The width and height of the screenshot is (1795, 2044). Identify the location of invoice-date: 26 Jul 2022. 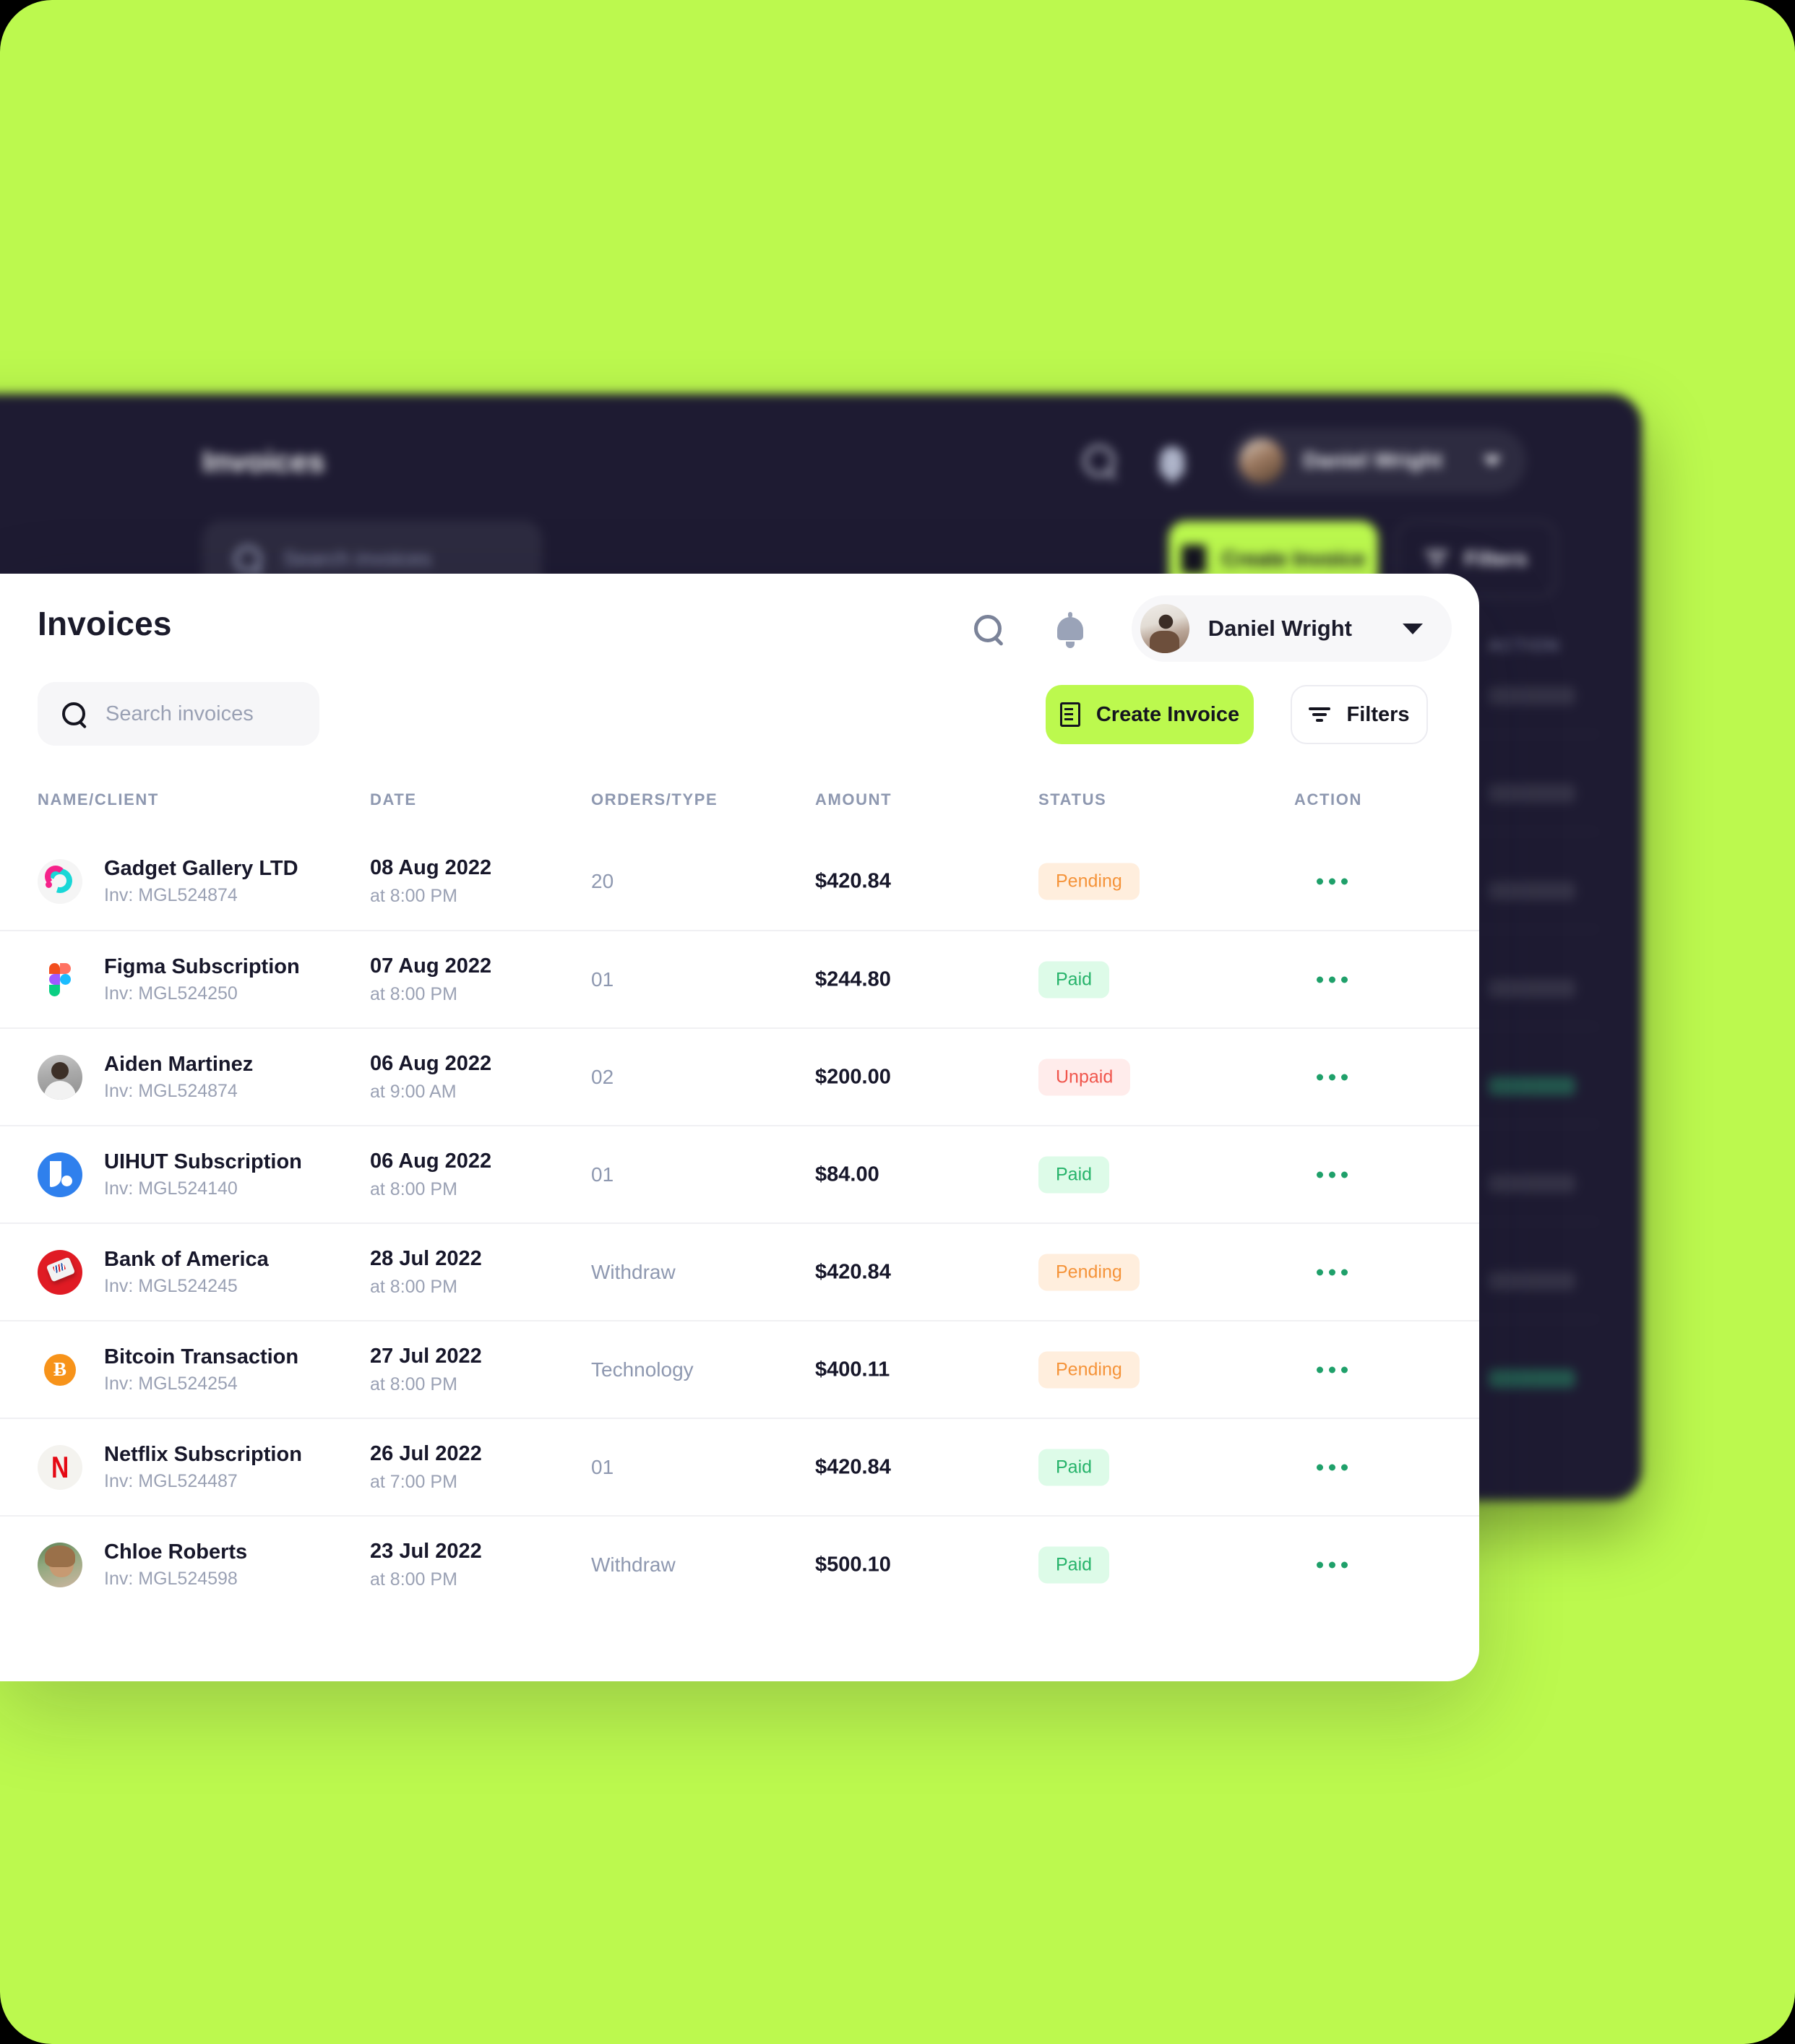
(426, 1453).